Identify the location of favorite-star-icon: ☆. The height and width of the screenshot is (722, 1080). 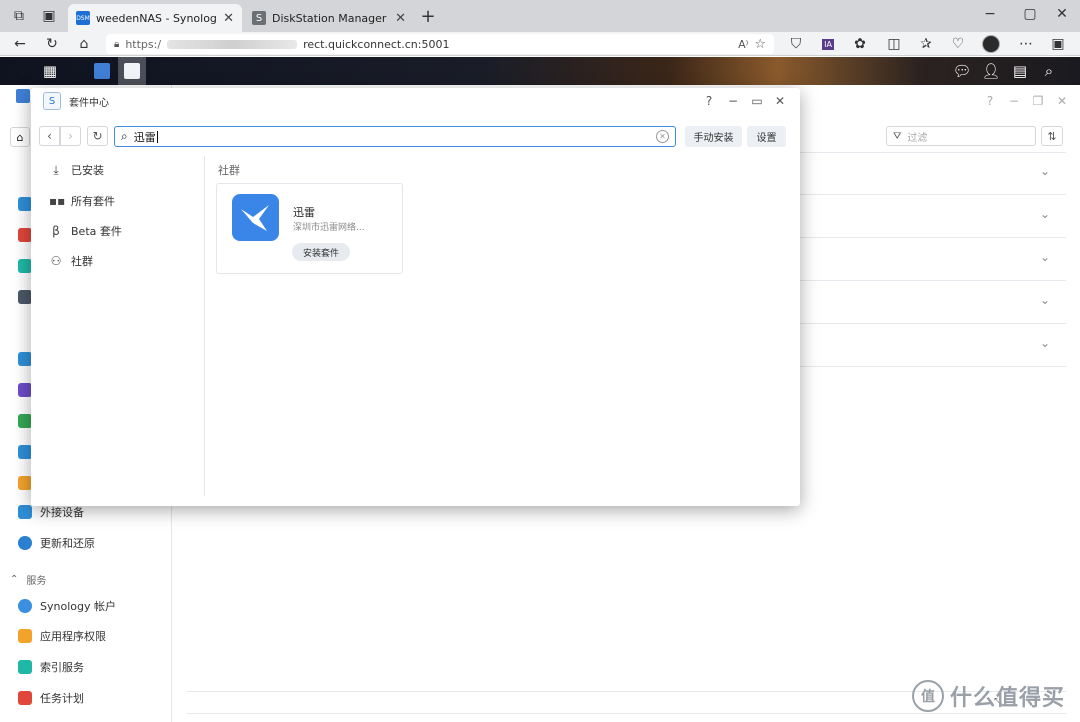
(760, 44).